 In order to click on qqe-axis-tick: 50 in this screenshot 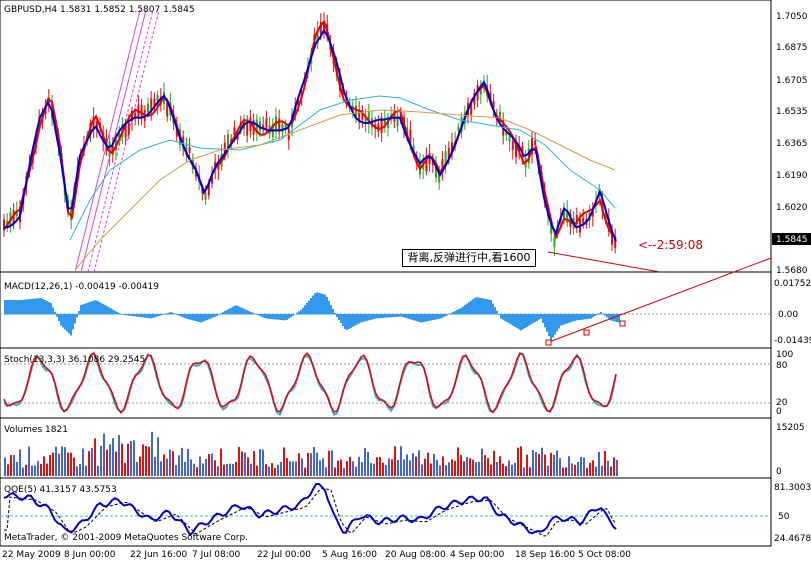, I will do `click(784, 517)`.